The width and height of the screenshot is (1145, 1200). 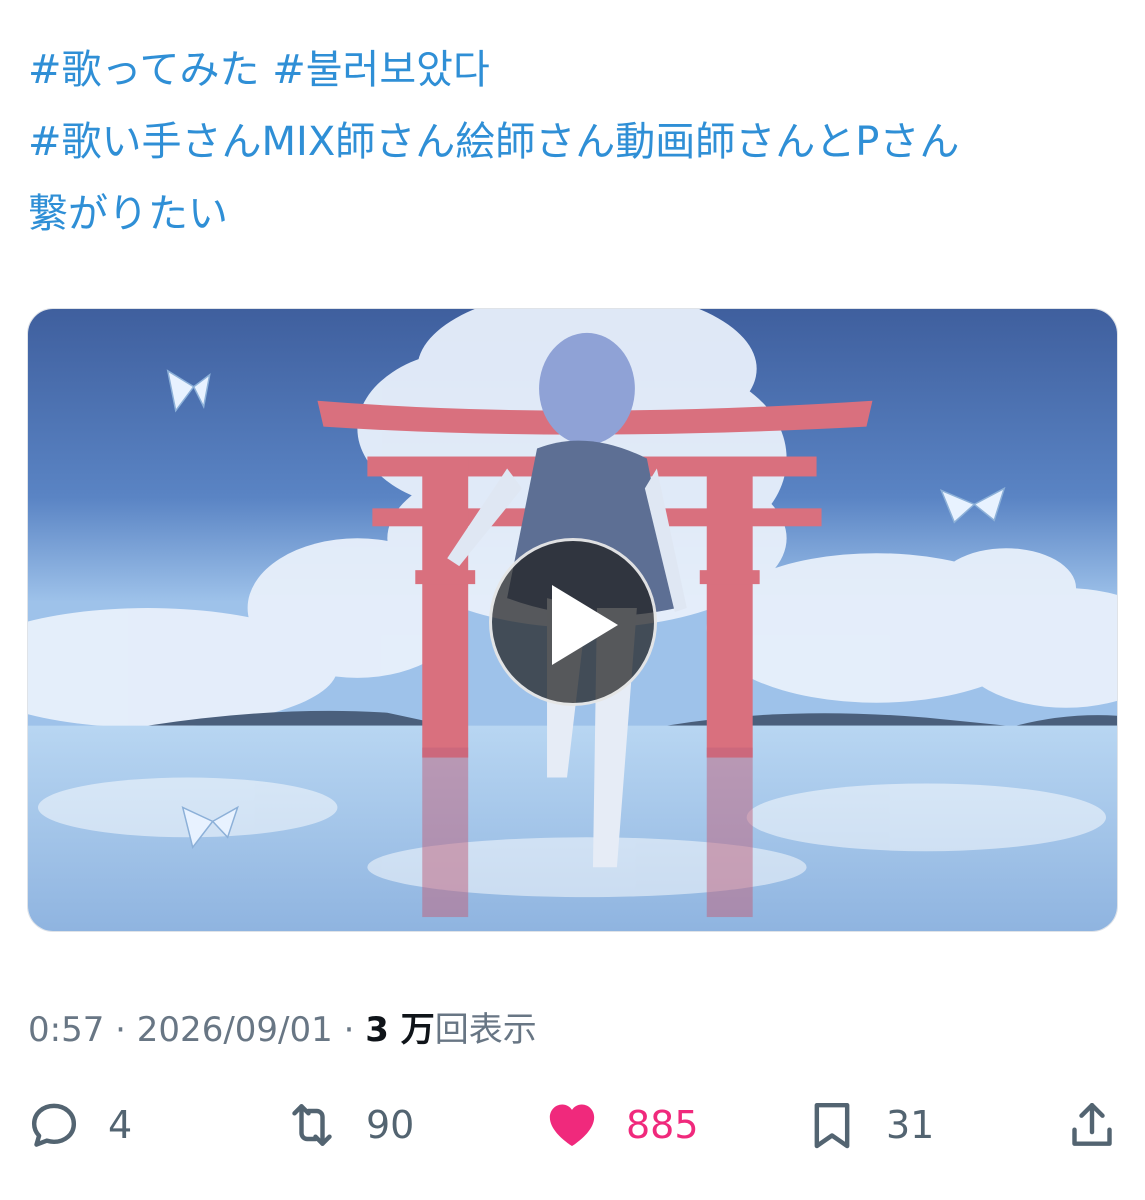 What do you see at coordinates (54, 1125) in the screenshot?
I see `reply-icon` at bounding box center [54, 1125].